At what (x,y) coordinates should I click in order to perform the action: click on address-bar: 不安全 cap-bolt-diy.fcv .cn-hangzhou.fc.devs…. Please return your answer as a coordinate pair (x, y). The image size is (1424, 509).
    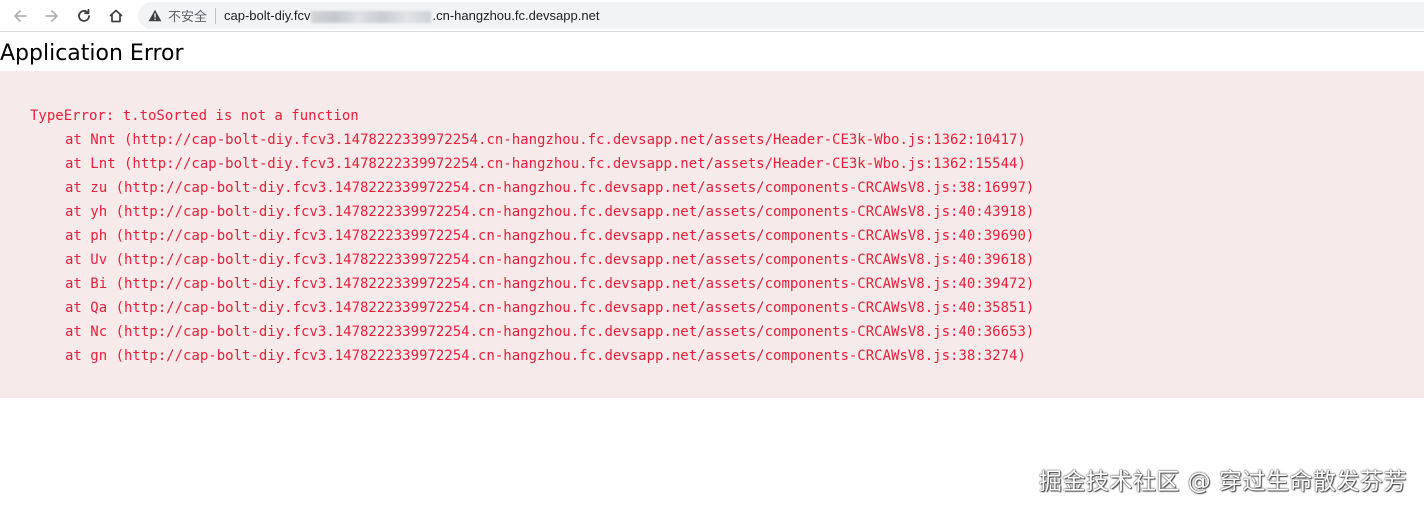
    Looking at the image, I should click on (781, 15).